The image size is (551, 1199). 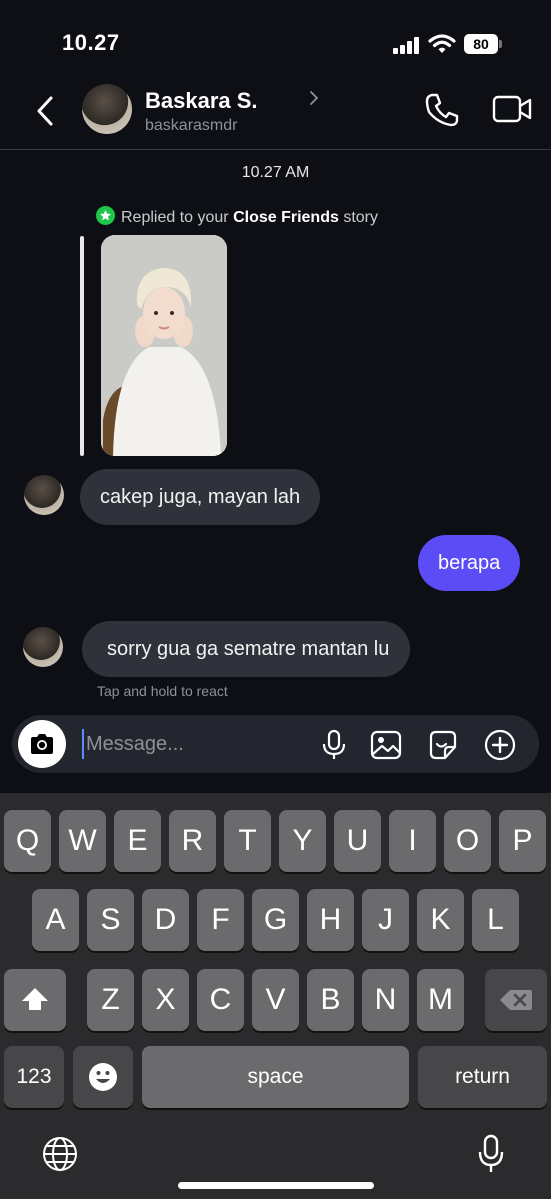 What do you see at coordinates (500, 745) in the screenshot?
I see `add-icon` at bounding box center [500, 745].